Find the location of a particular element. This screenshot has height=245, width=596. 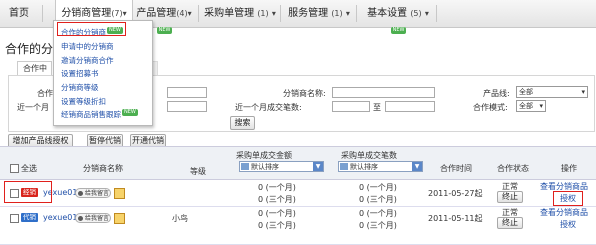

tab-service-count: (1) is located at coordinates (337, 13).